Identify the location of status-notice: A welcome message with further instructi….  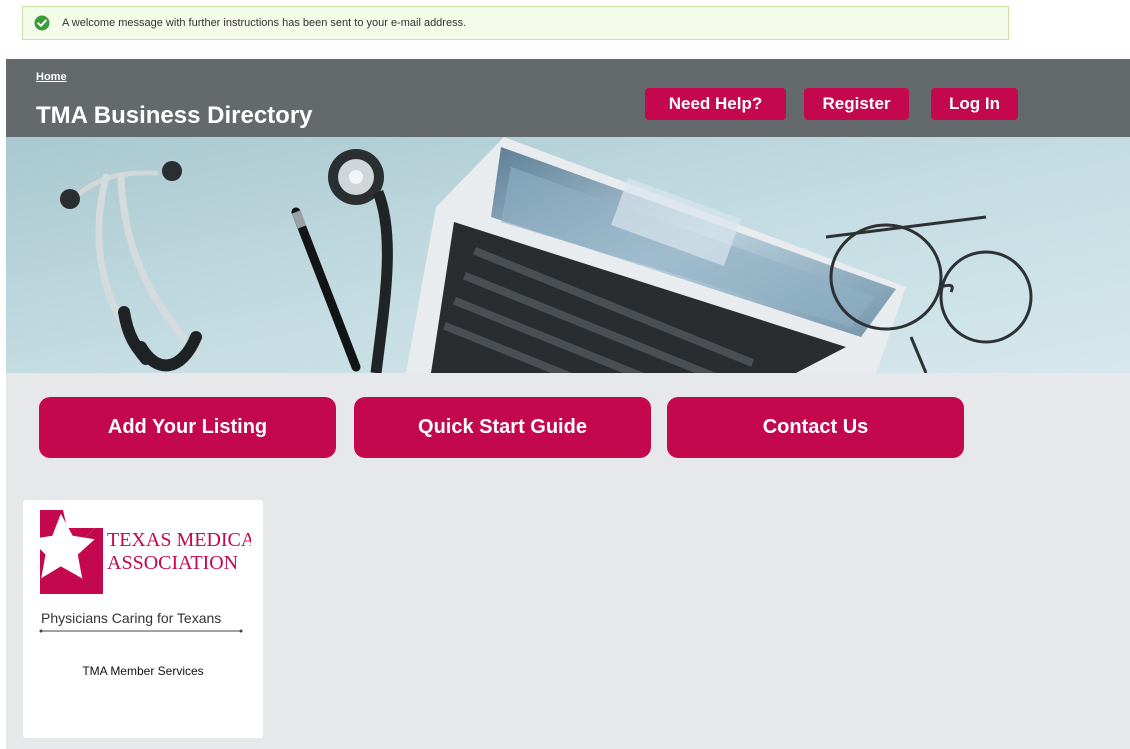
(515, 23).